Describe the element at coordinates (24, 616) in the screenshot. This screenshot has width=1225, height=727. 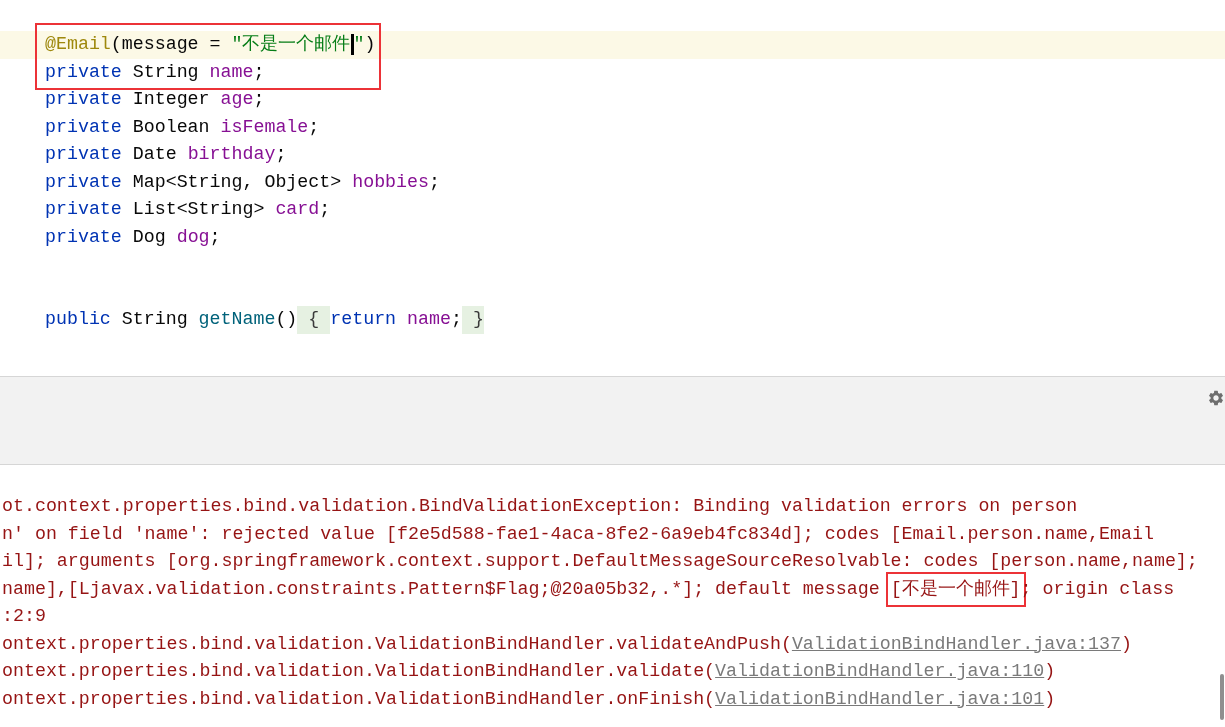
I see `console-line: :2:9` at that location.